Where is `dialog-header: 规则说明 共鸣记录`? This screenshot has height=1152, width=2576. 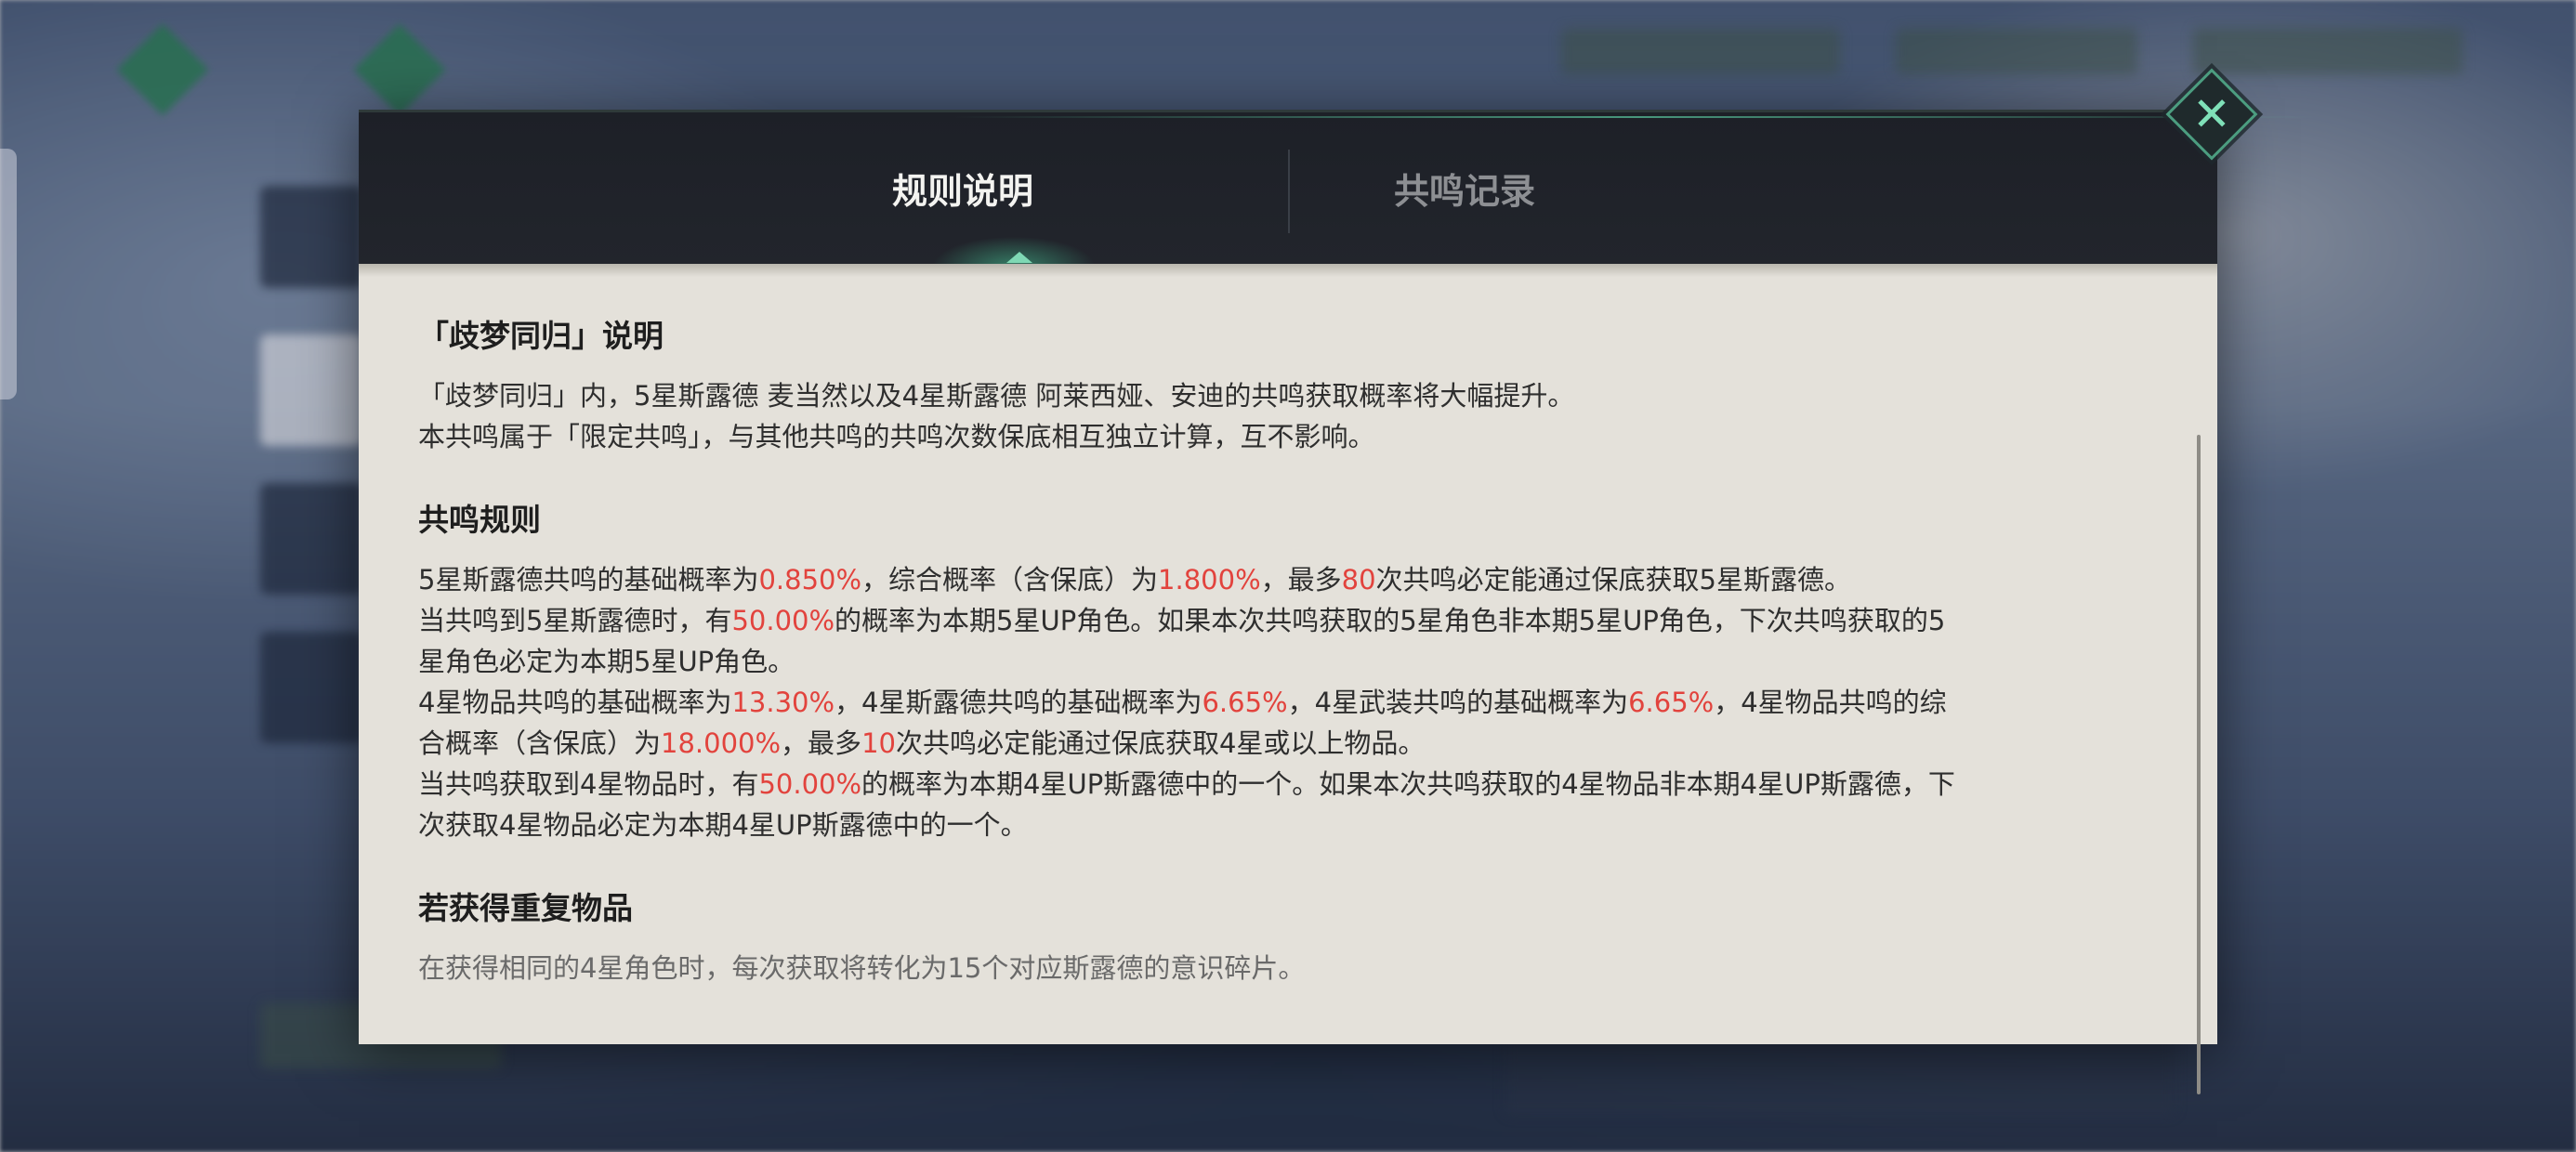 dialog-header: 规则说明 共鸣记录 is located at coordinates (1339, 188).